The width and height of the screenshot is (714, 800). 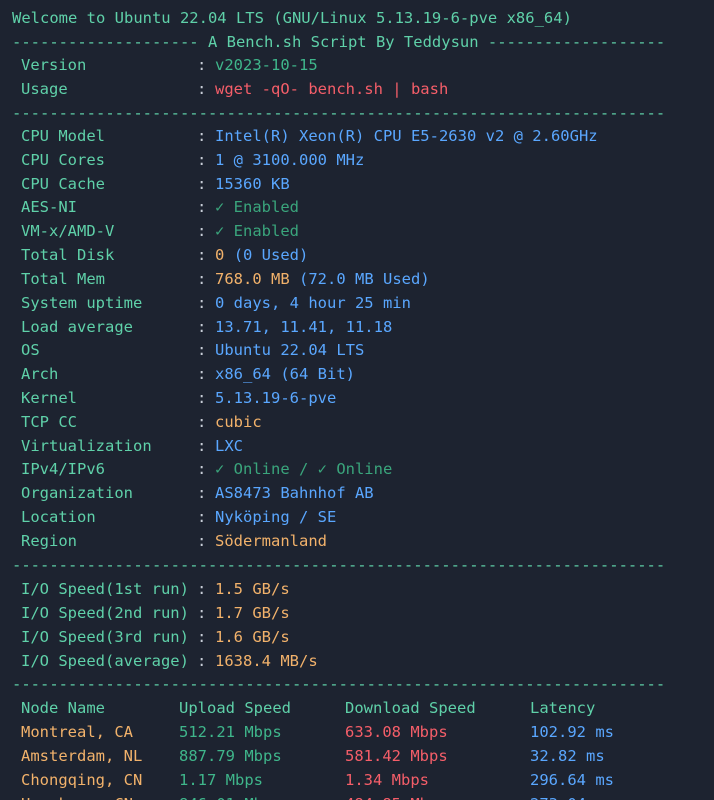 I want to click on info-value: Nyköping / SE, so click(x=276, y=517).